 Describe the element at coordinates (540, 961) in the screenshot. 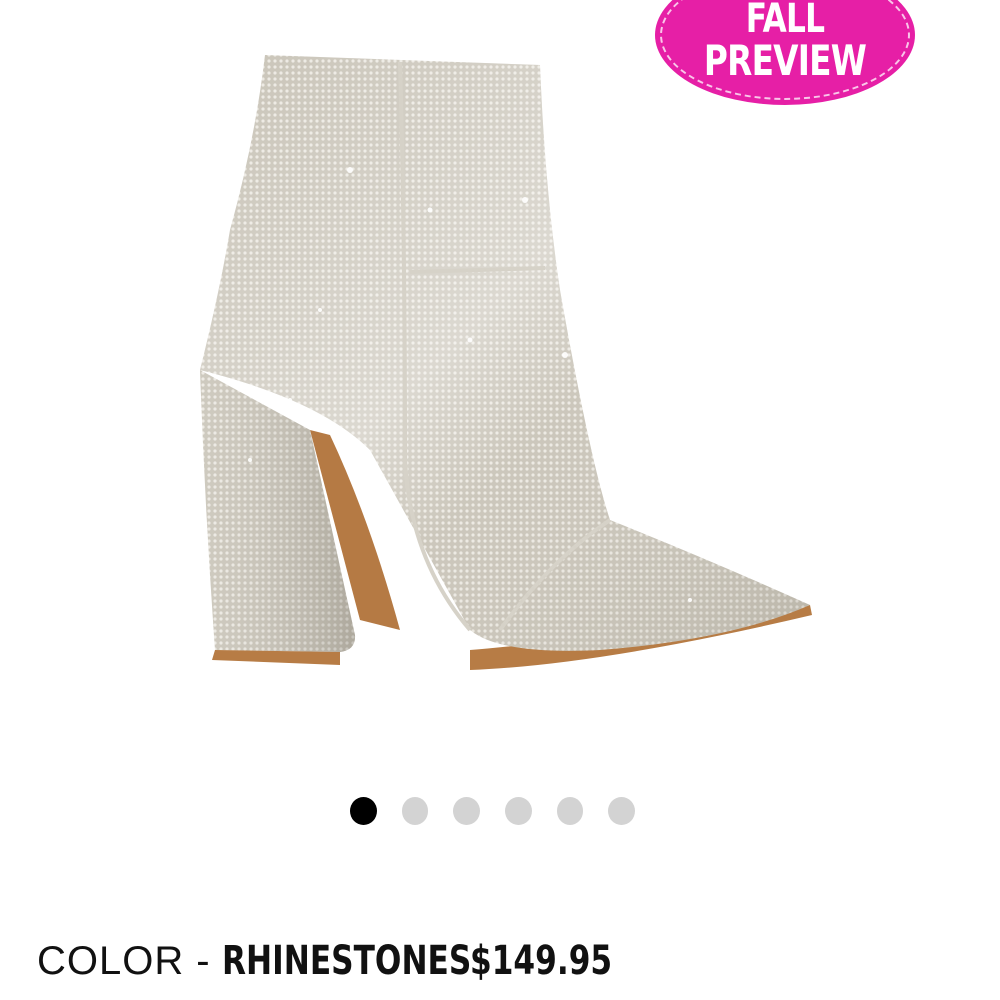

I see `price: $149.95` at that location.